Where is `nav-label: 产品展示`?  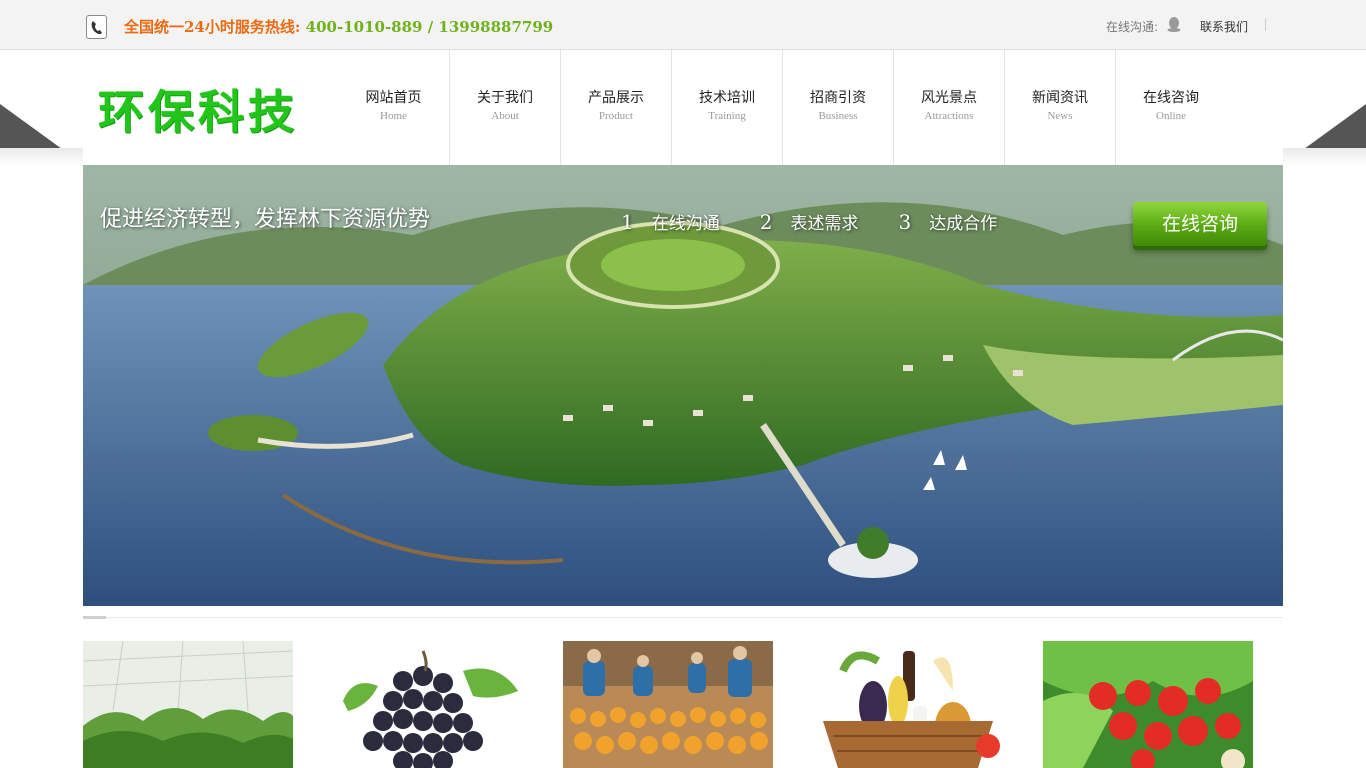 nav-label: 产品展示 is located at coordinates (616, 98).